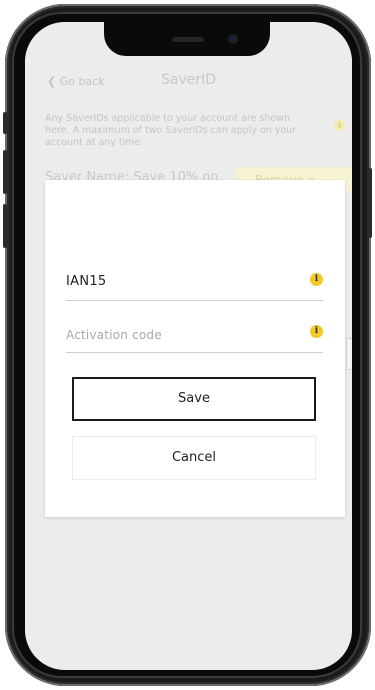  I want to click on activation-code-field: Activation code i, so click(194, 335).